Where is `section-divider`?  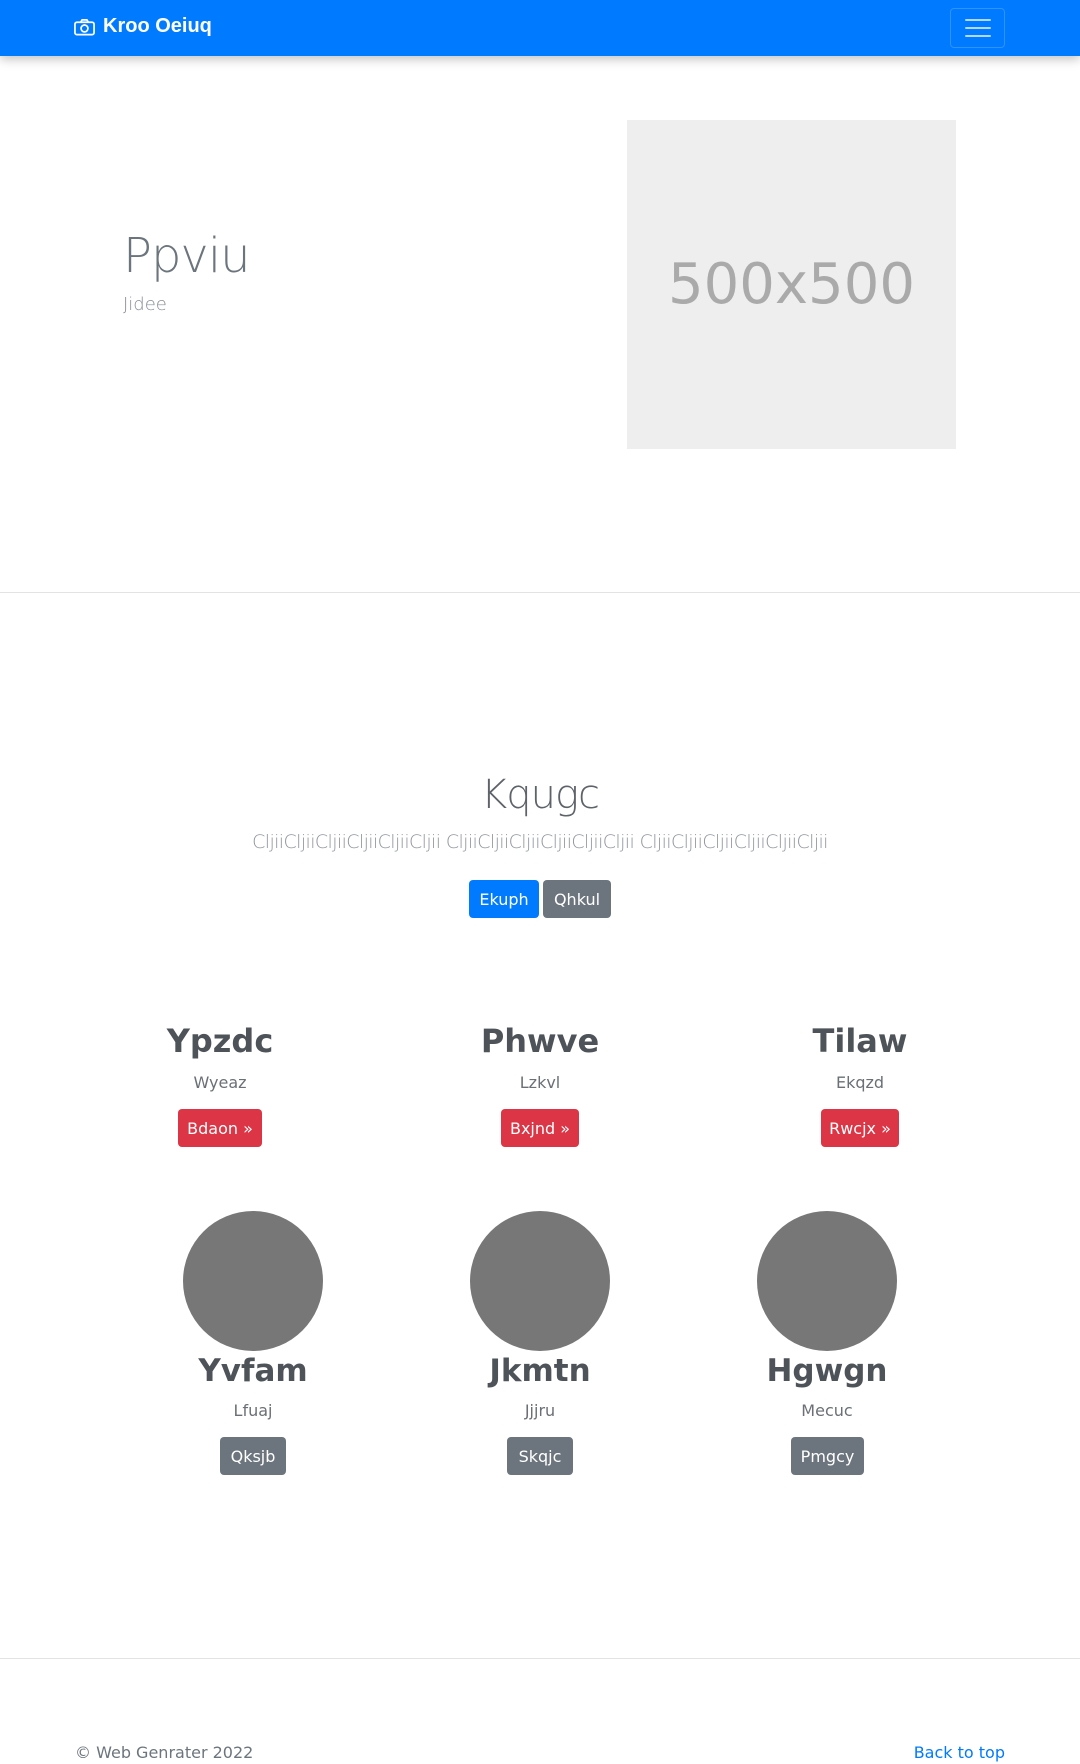
section-divider is located at coordinates (540, 592).